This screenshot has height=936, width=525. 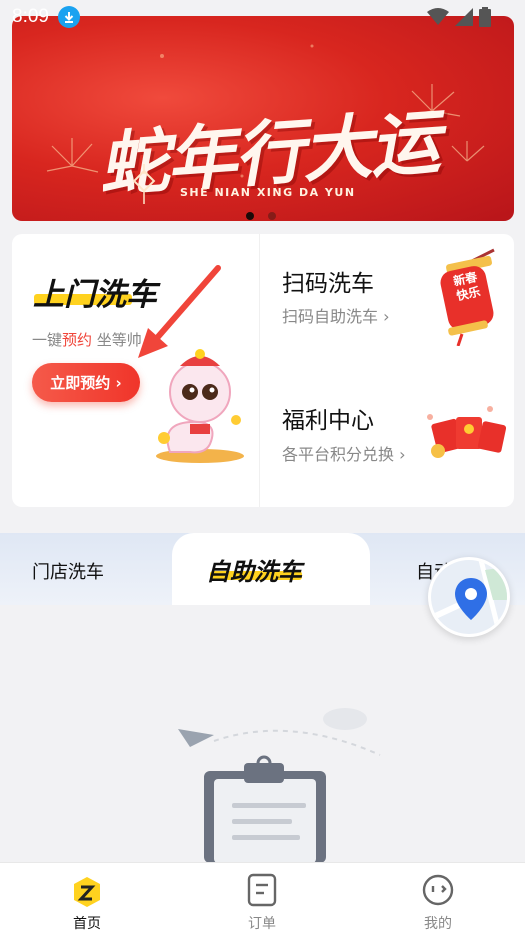 What do you see at coordinates (200, 406) in the screenshot?
I see `snake-mascot-image` at bounding box center [200, 406].